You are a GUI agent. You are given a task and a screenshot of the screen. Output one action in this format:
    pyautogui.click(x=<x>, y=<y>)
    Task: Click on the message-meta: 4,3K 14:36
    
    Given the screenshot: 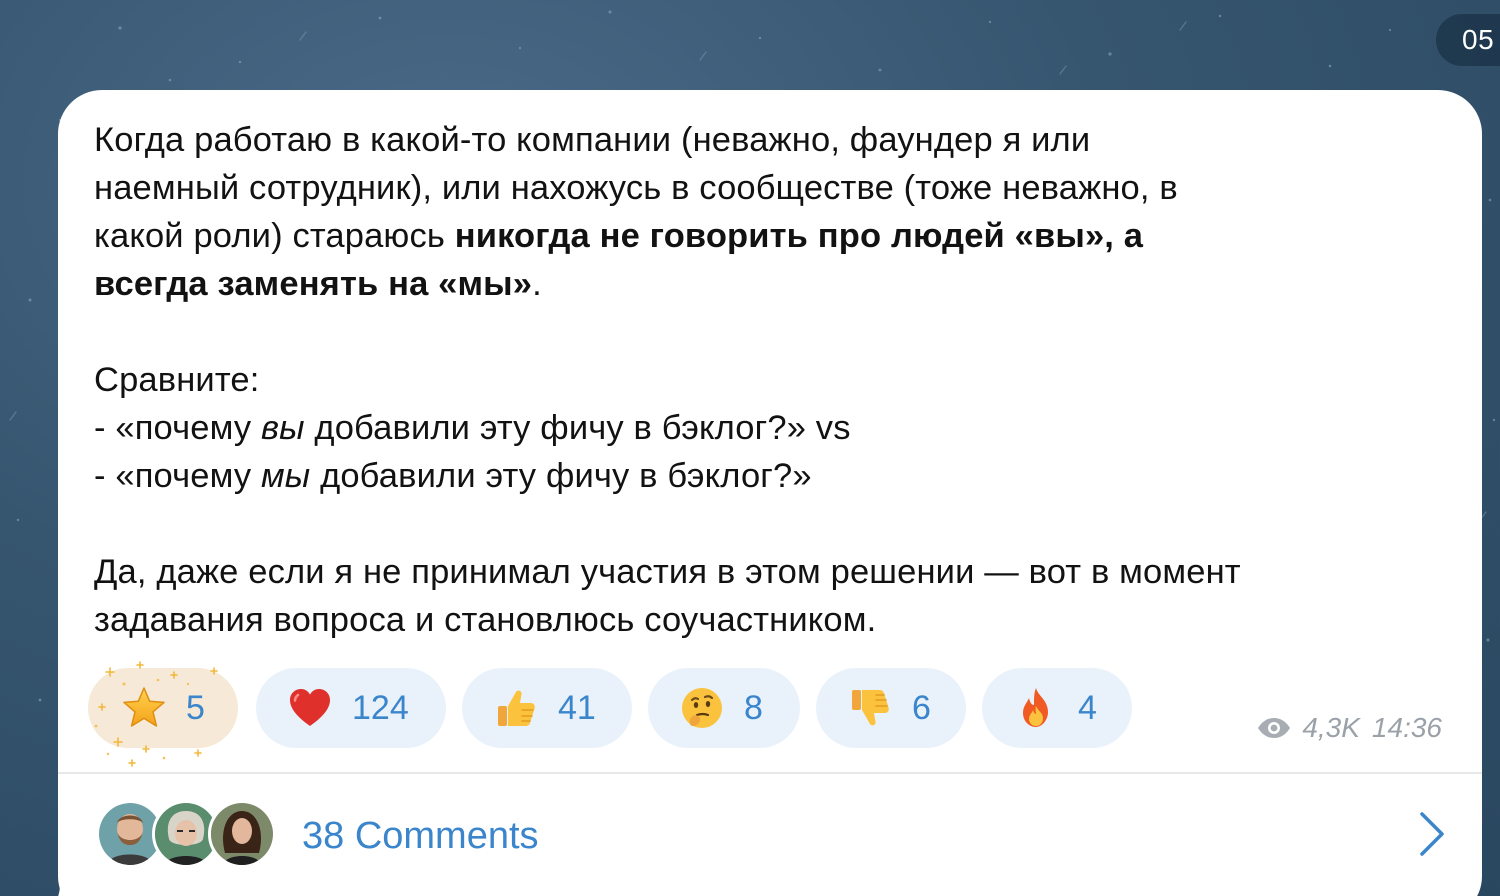 What is the action you would take?
    pyautogui.click(x=1349, y=728)
    